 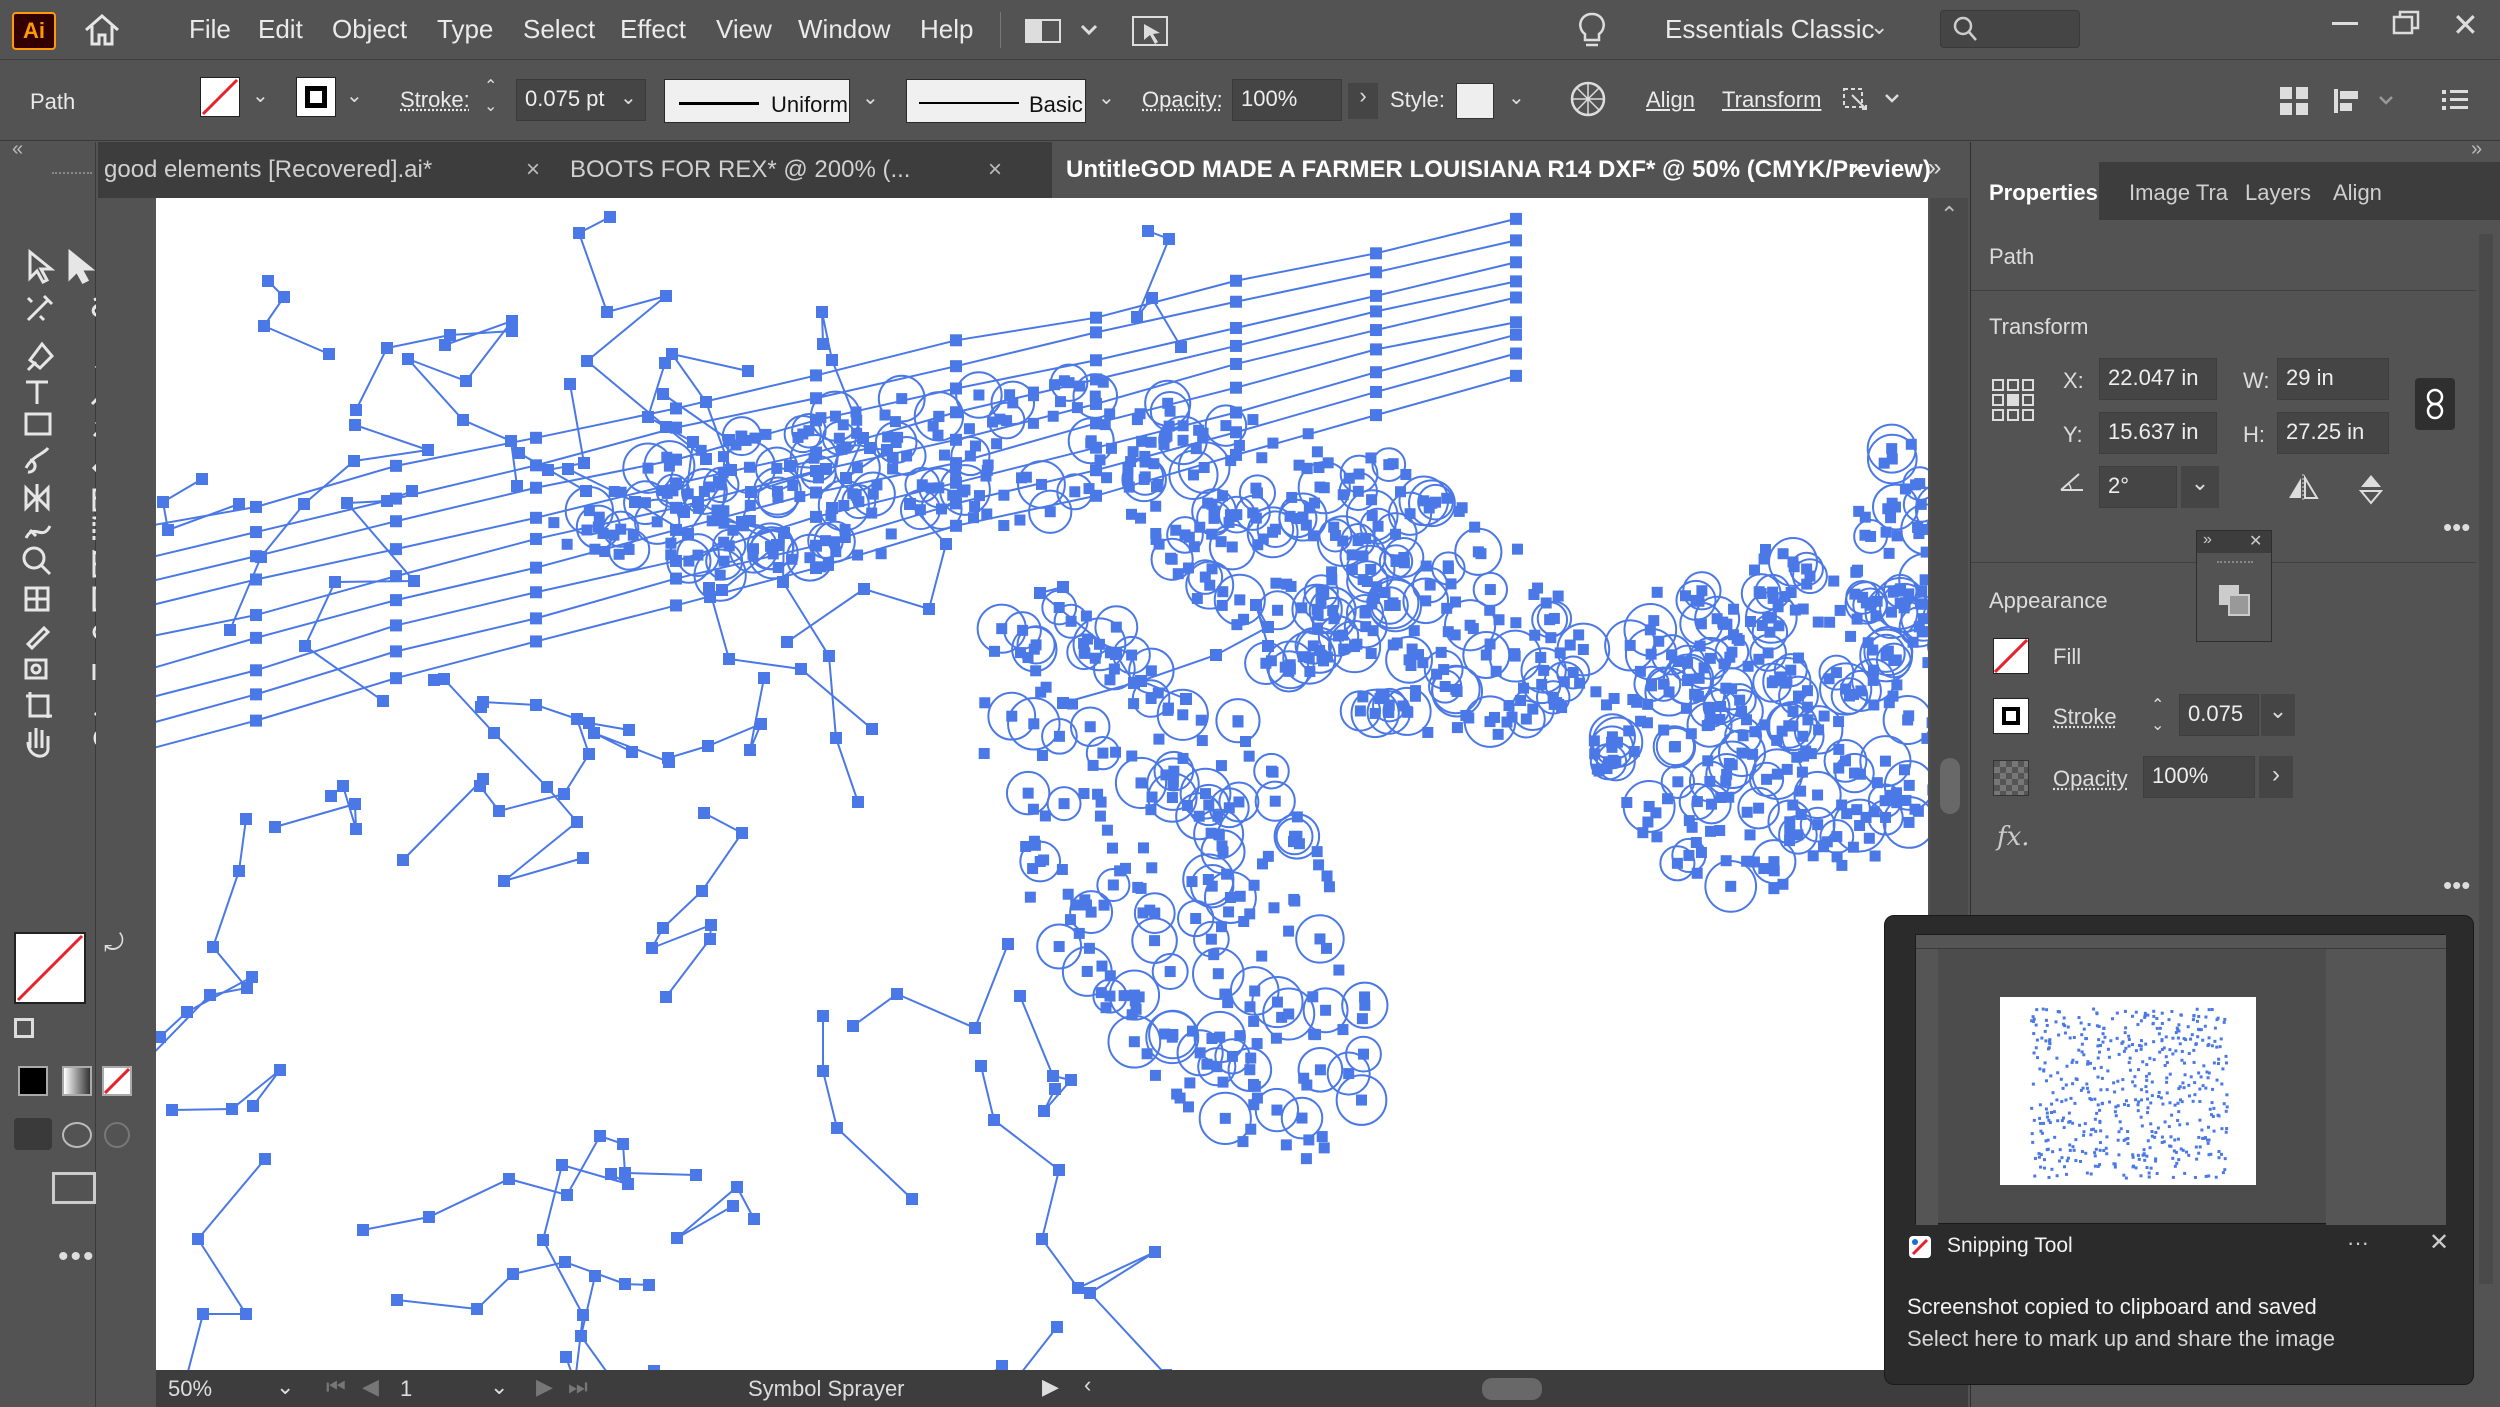 What do you see at coordinates (2357, 193) in the screenshot?
I see `tab-align: Align` at bounding box center [2357, 193].